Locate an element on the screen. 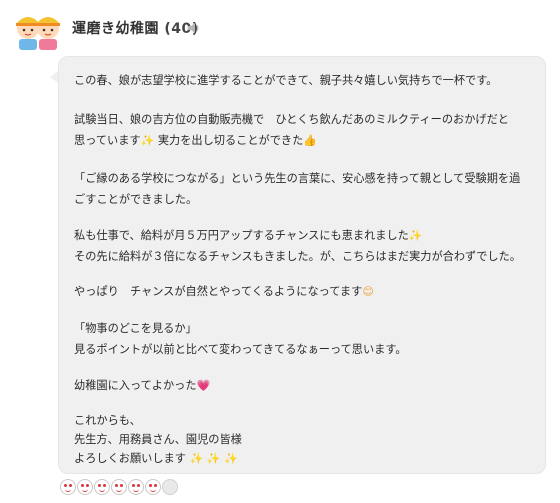 Image resolution: width=560 pixels, height=503 pixels. reaction-bar is located at coordinates (119, 487).